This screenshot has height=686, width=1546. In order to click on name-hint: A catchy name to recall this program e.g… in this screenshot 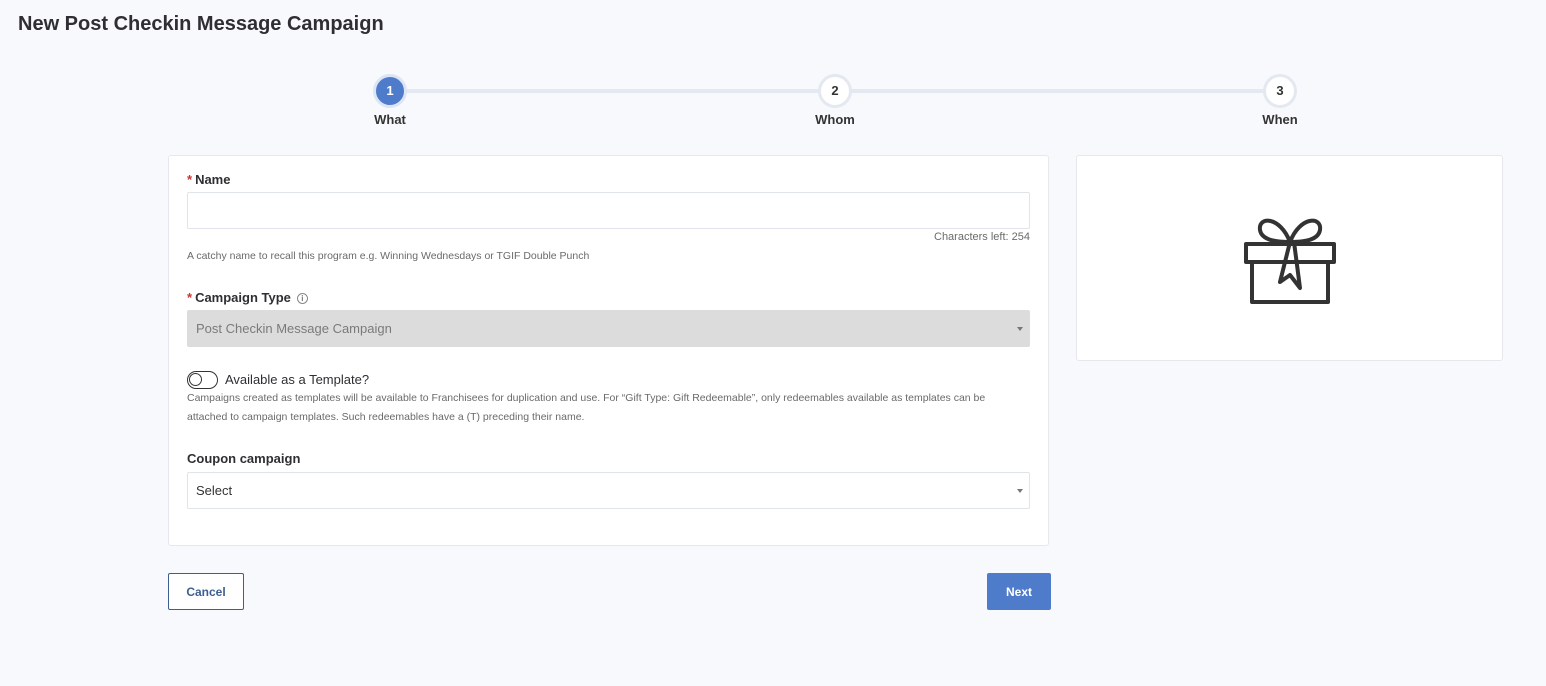, I will do `click(388, 256)`.